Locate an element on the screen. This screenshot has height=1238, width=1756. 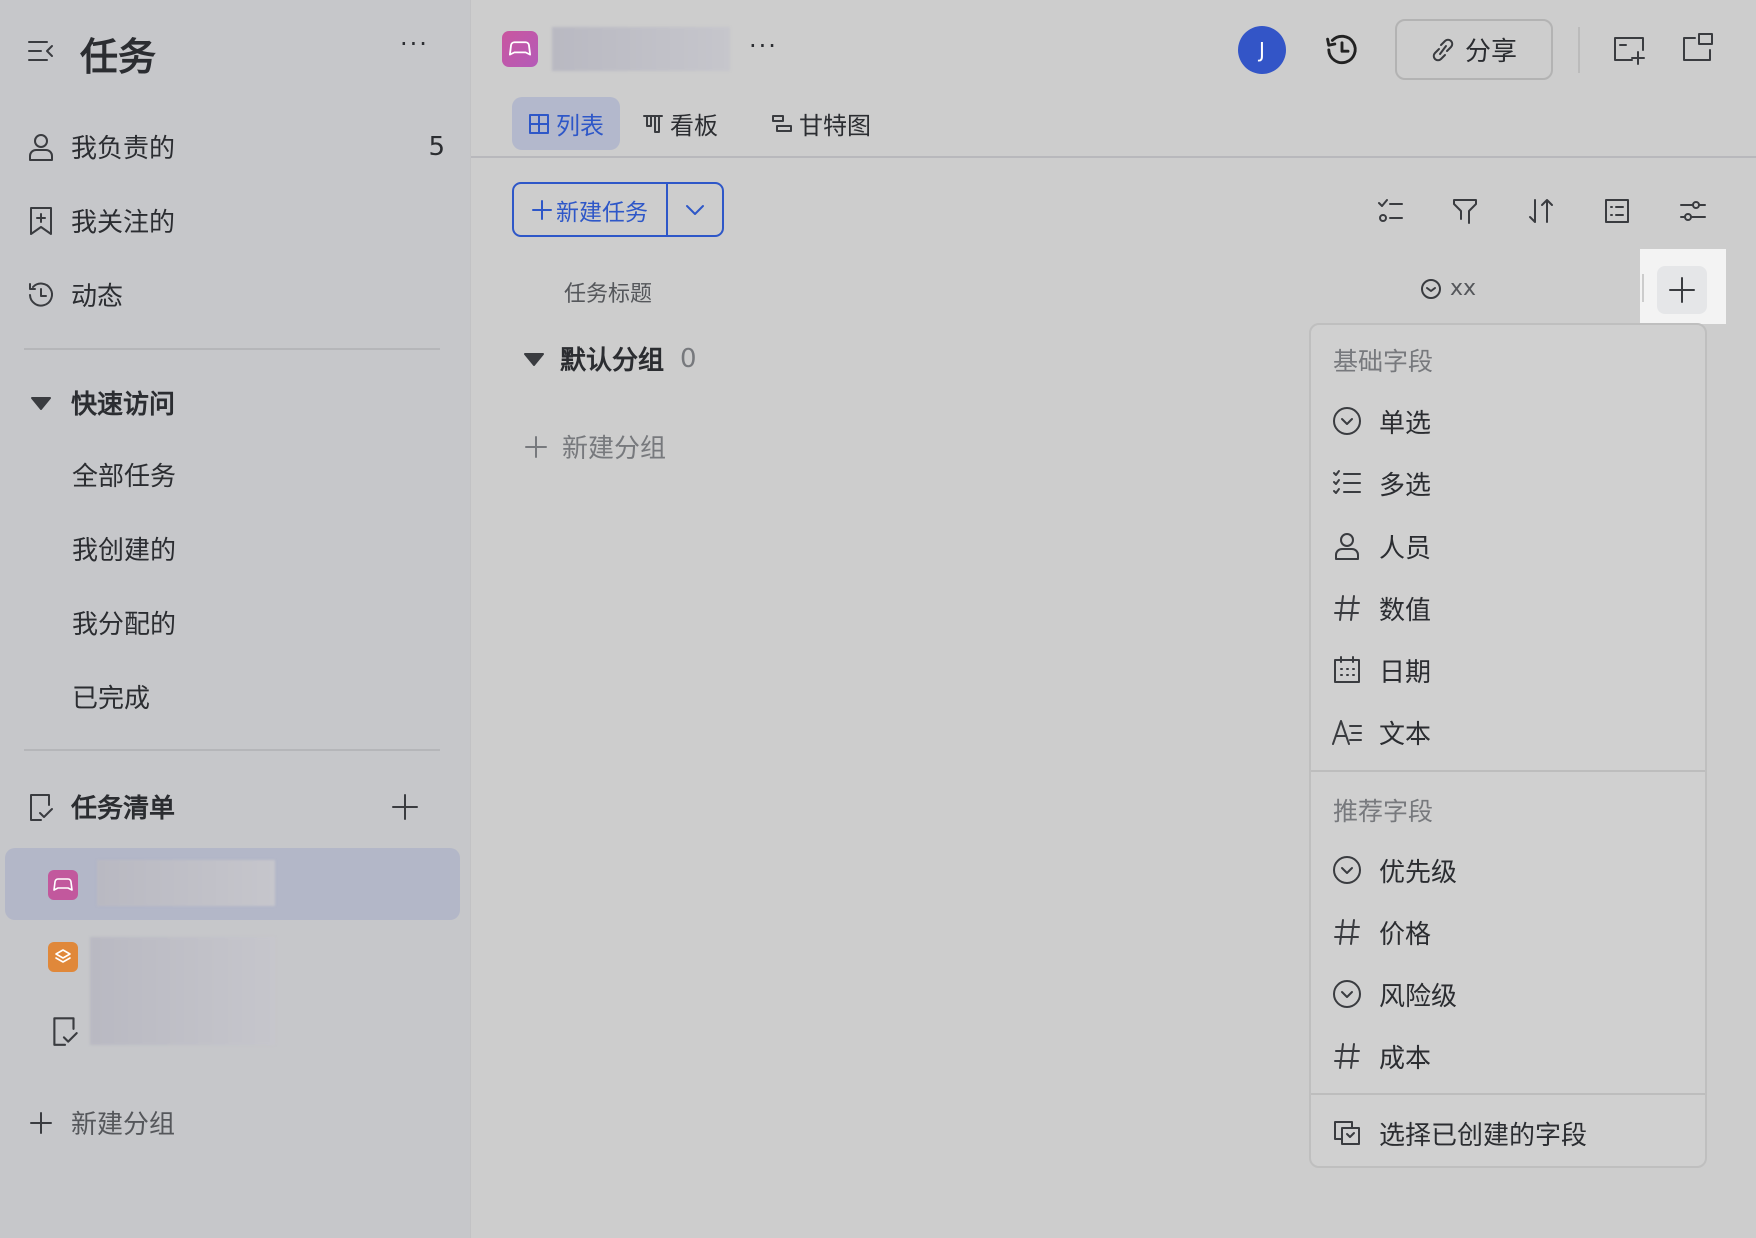
collapse-sidebar-icon is located at coordinates (41, 51).